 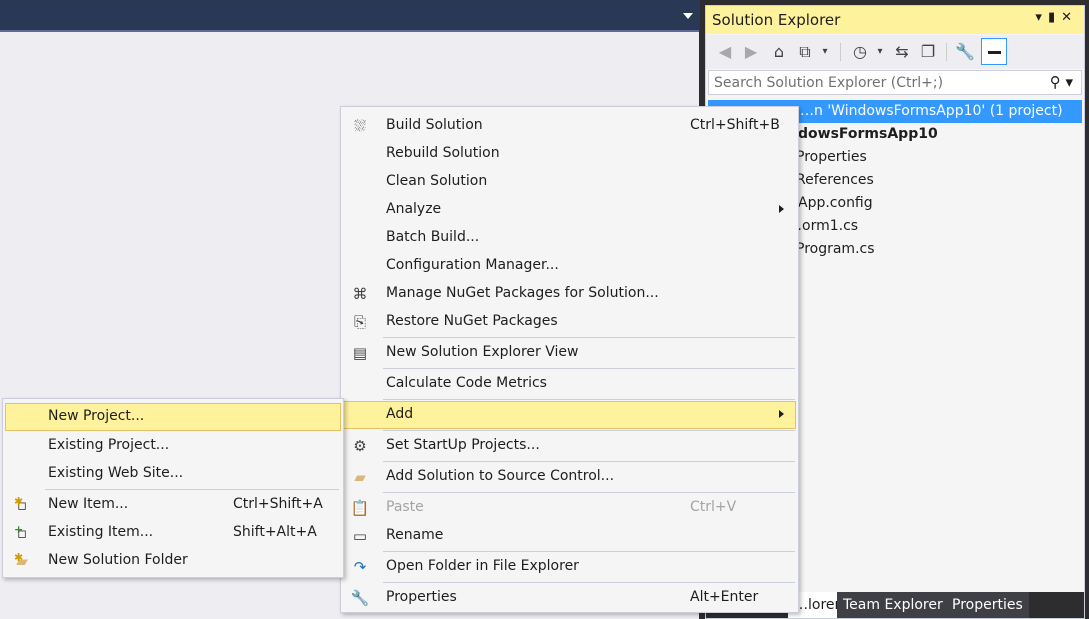 I want to click on menu-item-existing-item: ▫ + Existing Item... Shift+Alt+A, so click(x=173, y=533).